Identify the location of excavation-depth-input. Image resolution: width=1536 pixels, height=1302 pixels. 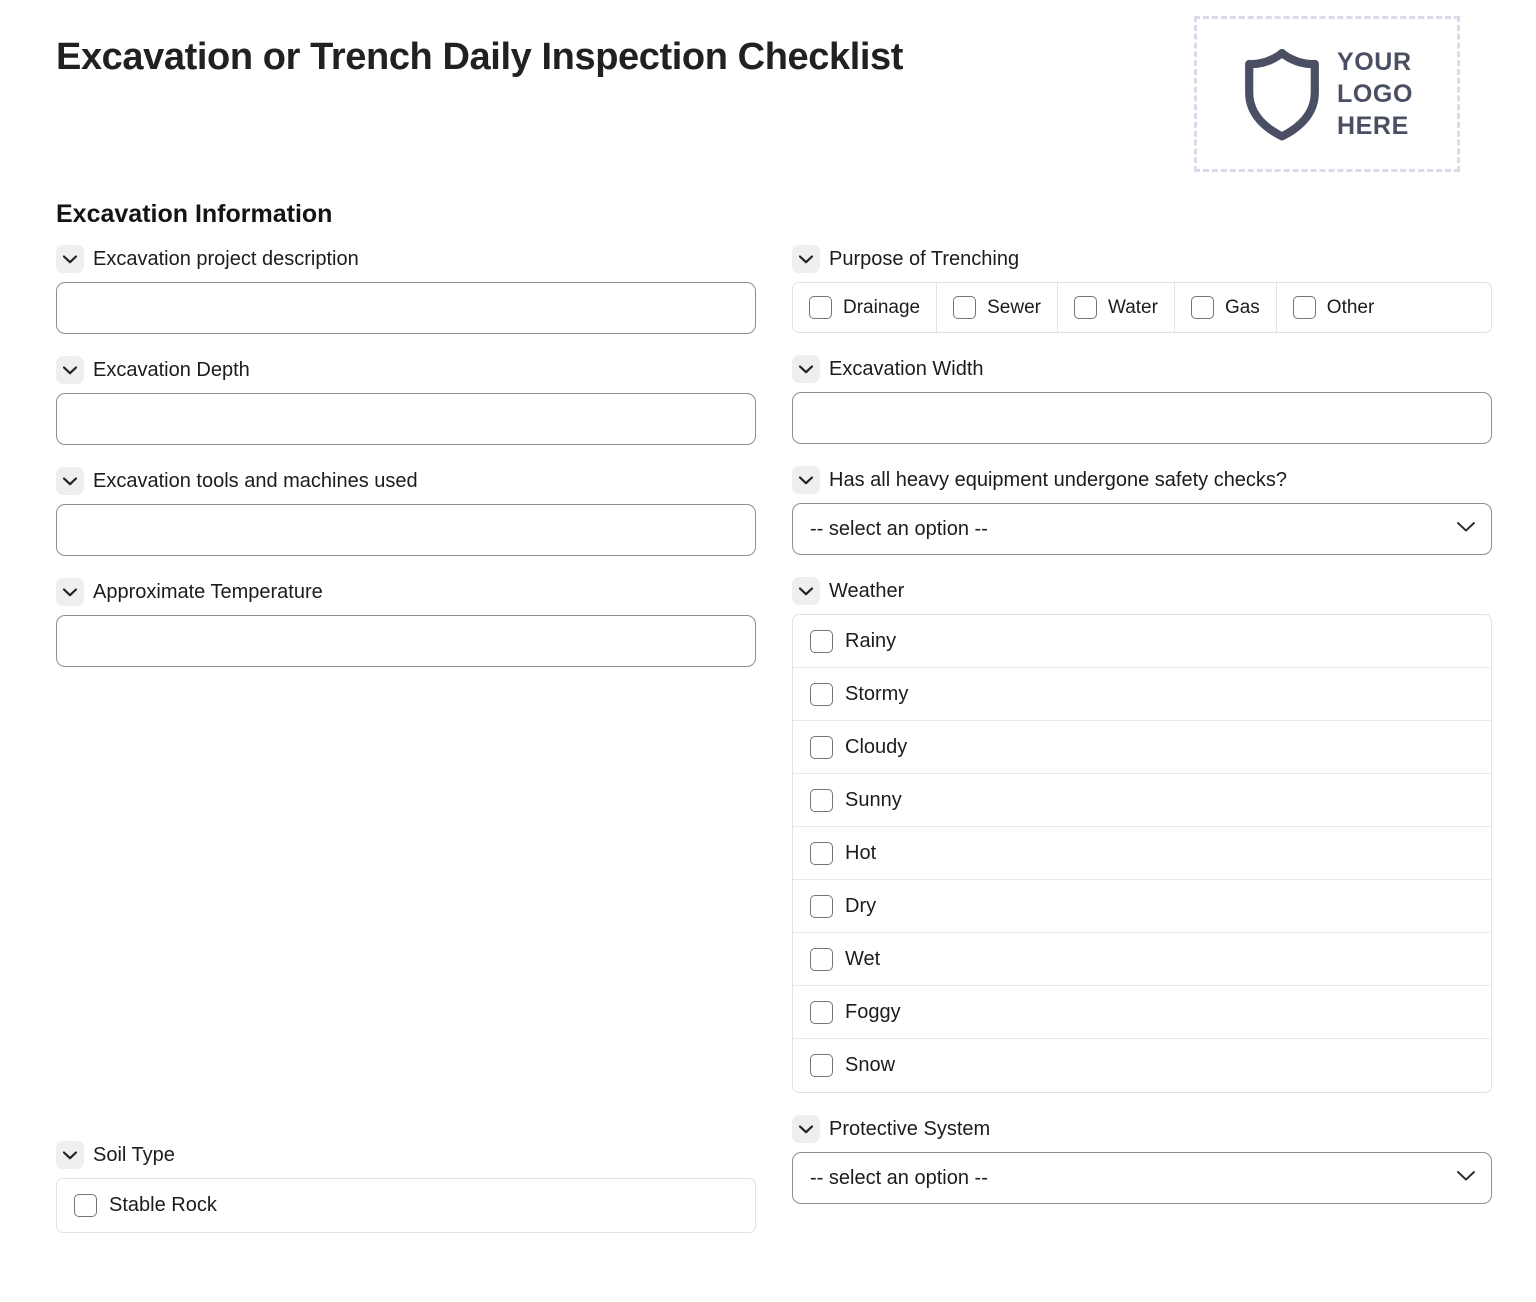
(406, 419).